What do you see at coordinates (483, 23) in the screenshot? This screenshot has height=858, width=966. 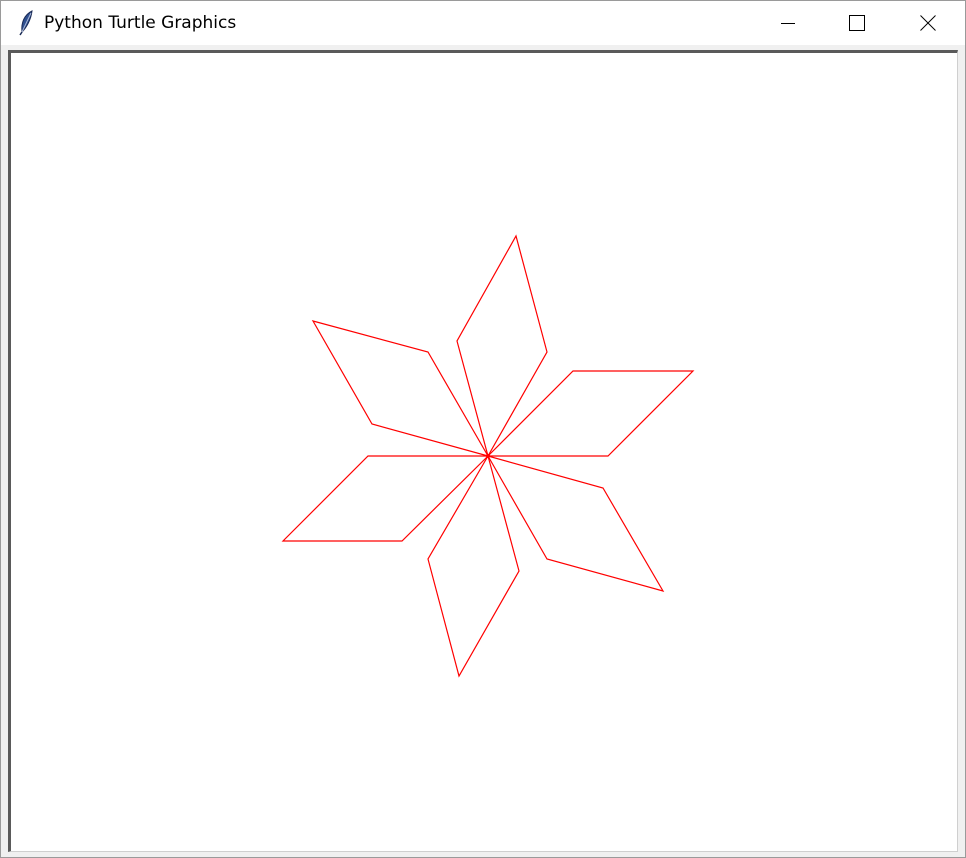 I see `title-bar: Python Turtle Graphics` at bounding box center [483, 23].